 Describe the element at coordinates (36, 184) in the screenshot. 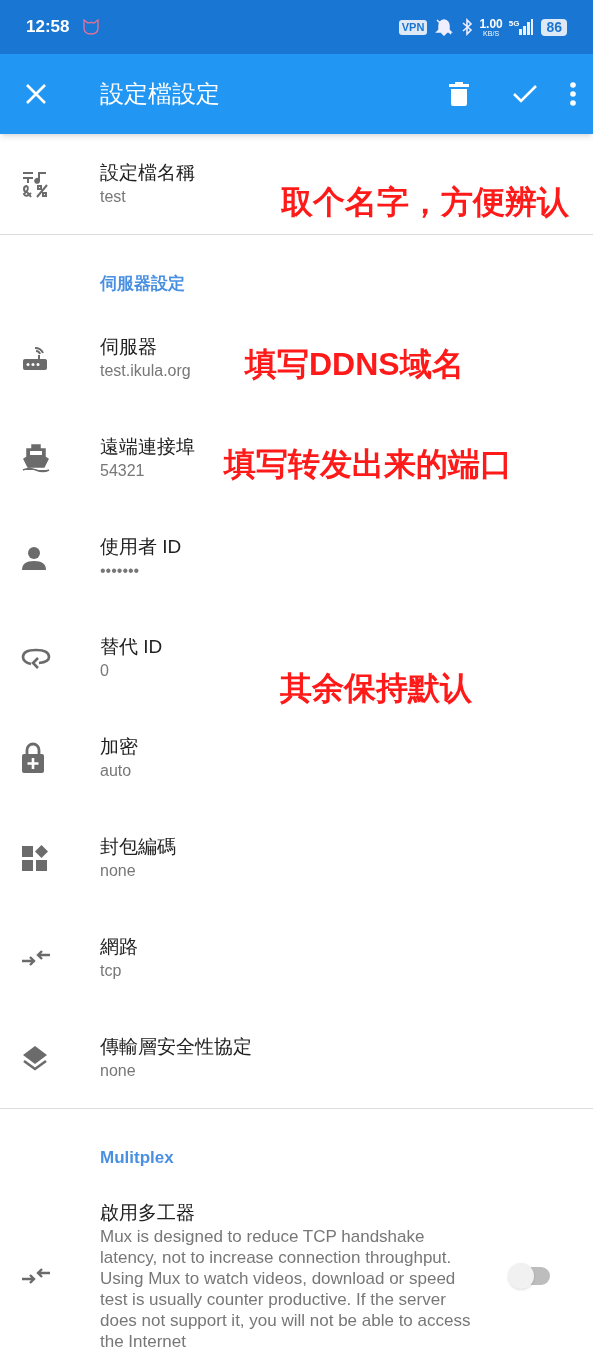

I see `text-symbols-icon` at that location.